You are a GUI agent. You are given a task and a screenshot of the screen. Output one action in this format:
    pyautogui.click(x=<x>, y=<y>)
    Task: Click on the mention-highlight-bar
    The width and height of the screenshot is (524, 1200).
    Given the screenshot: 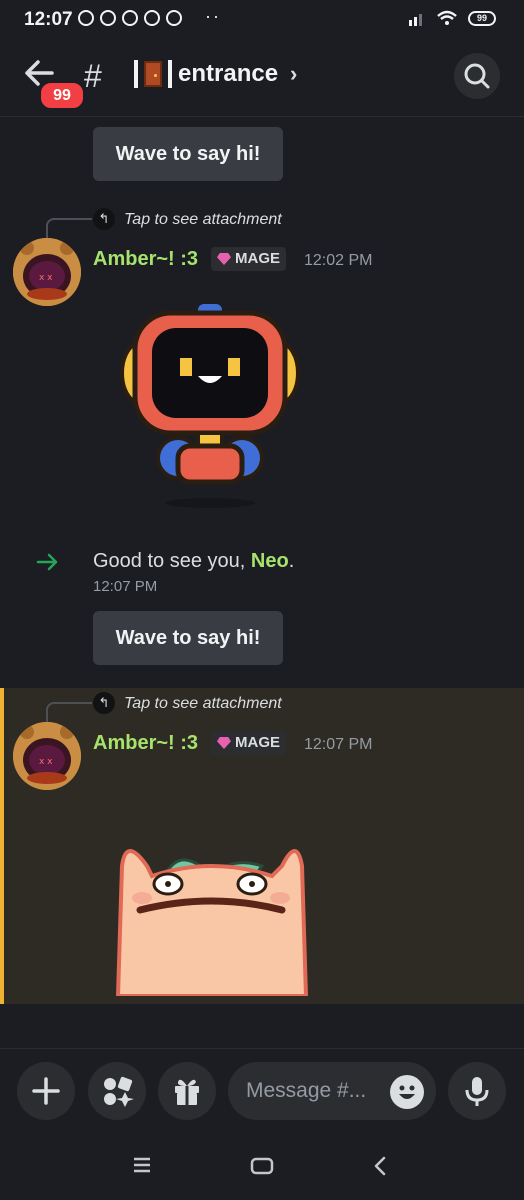 What is the action you would take?
    pyautogui.click(x=2, y=846)
    